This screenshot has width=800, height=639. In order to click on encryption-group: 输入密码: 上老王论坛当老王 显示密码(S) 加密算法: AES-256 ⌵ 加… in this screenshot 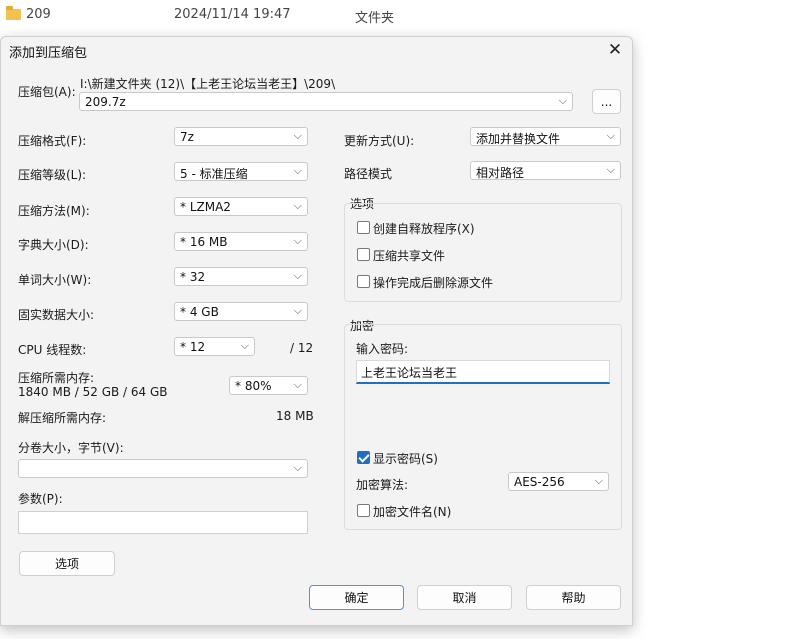, I will do `click(483, 427)`.